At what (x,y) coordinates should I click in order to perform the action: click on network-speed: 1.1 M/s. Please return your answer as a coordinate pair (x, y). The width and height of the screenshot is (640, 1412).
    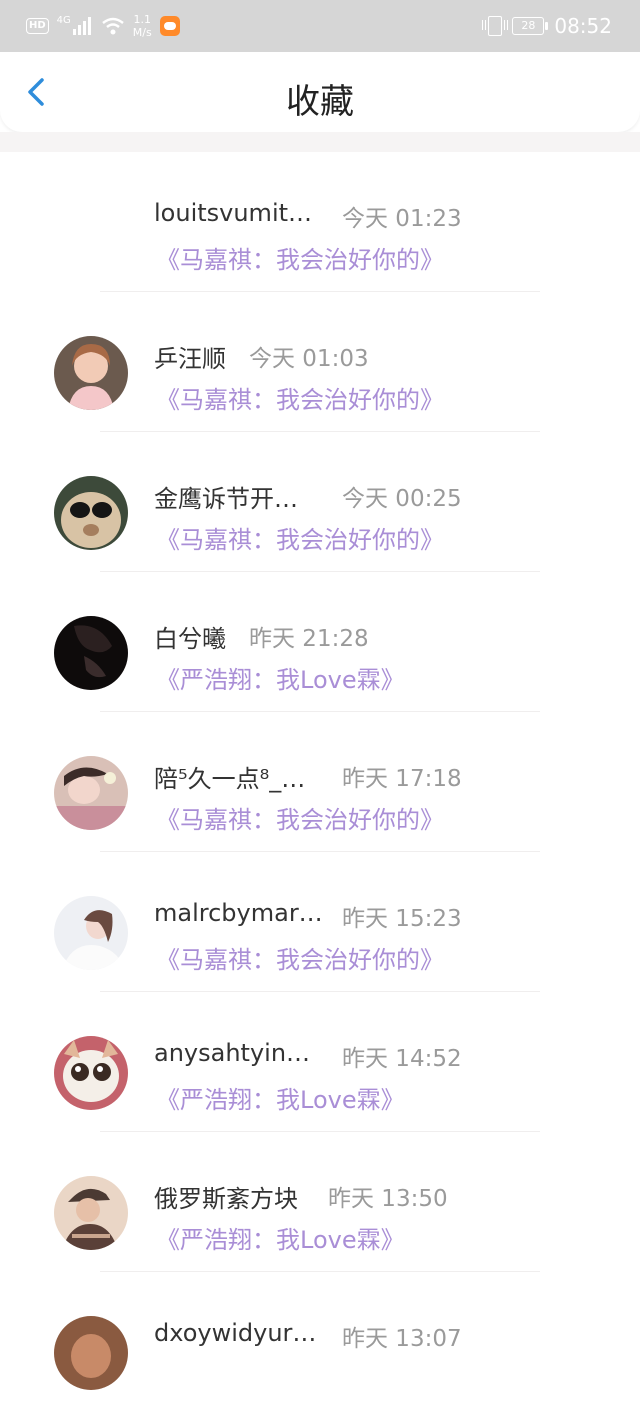
    Looking at the image, I should click on (142, 26).